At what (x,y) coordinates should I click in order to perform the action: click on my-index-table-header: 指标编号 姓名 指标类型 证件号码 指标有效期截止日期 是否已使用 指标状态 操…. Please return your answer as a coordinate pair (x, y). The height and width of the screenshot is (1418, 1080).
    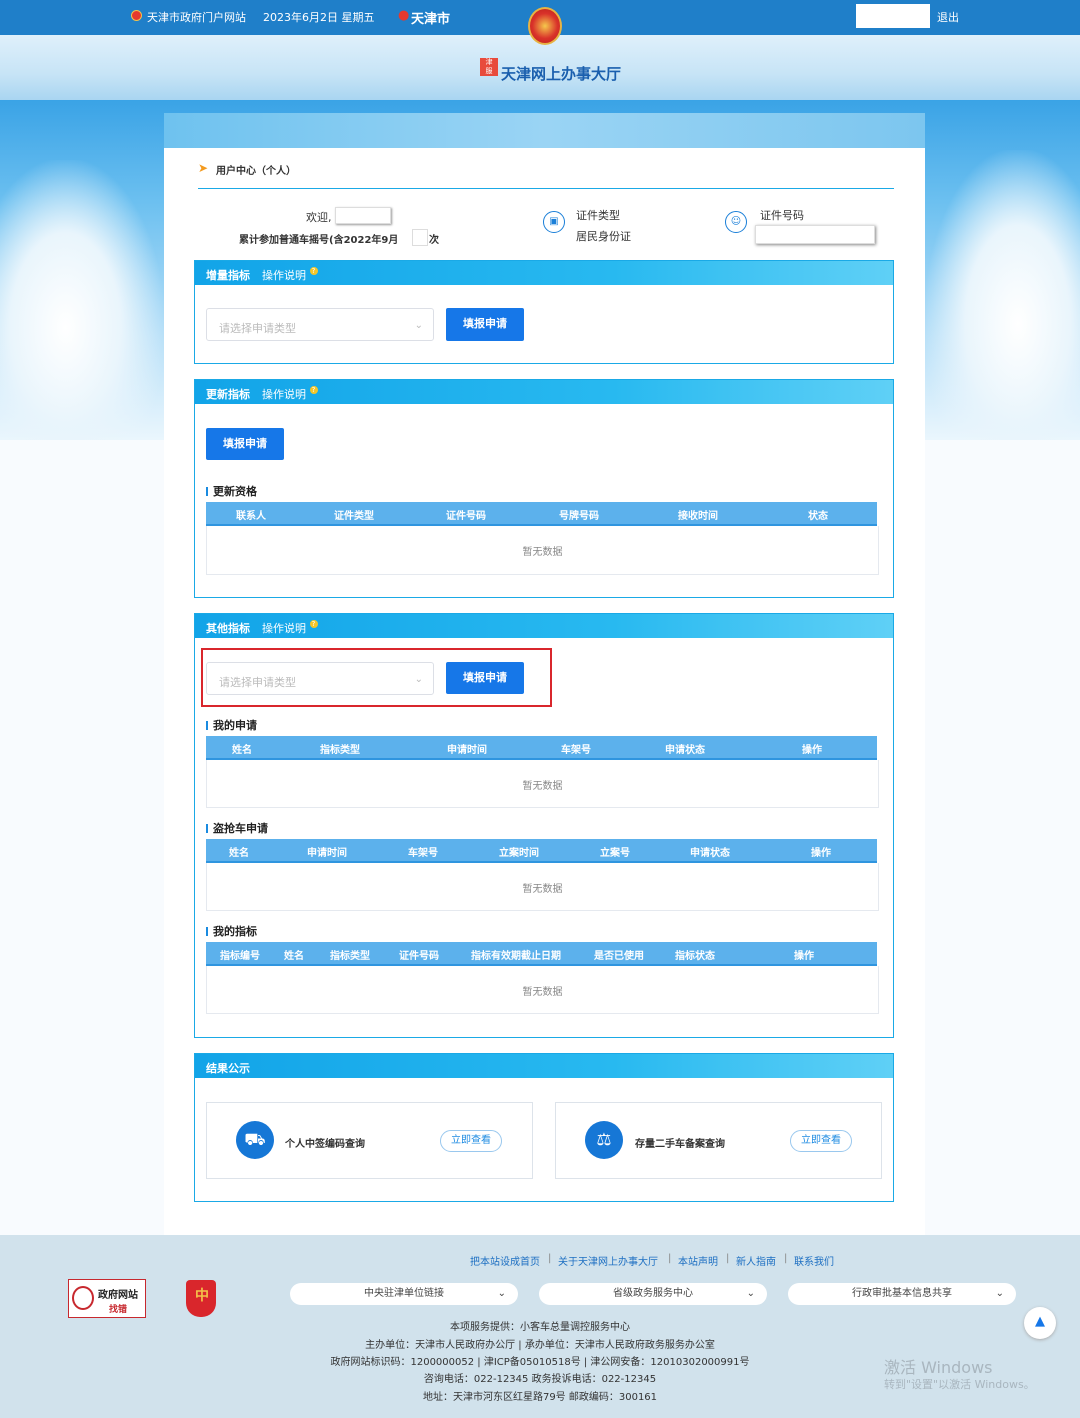
    Looking at the image, I should click on (541, 954).